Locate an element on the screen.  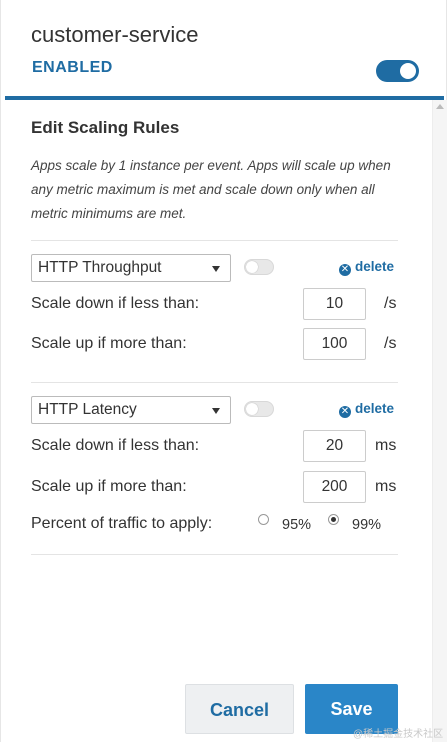
percent-option-label: 99% is located at coordinates (367, 525).